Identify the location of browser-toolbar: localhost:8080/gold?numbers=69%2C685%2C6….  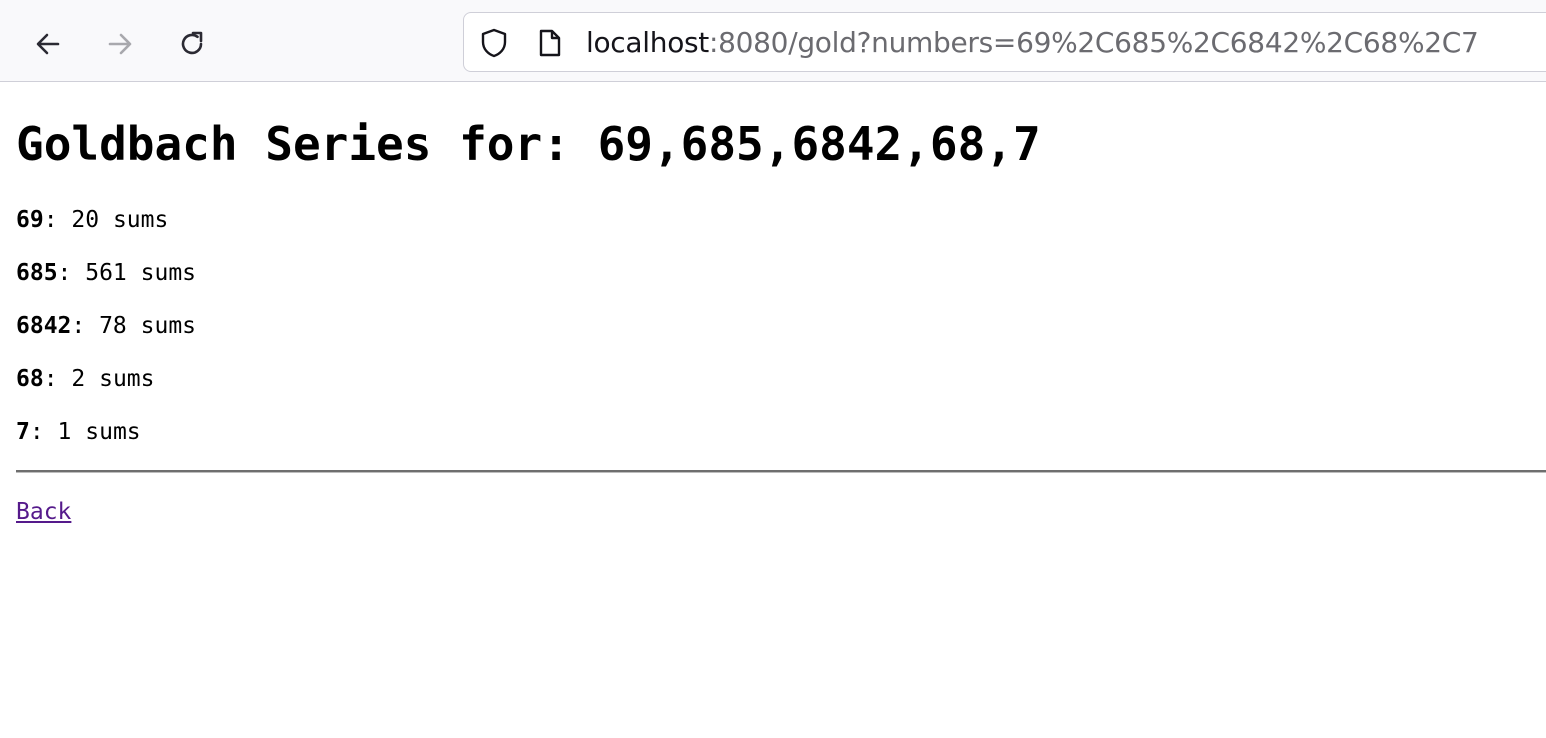
(773, 41).